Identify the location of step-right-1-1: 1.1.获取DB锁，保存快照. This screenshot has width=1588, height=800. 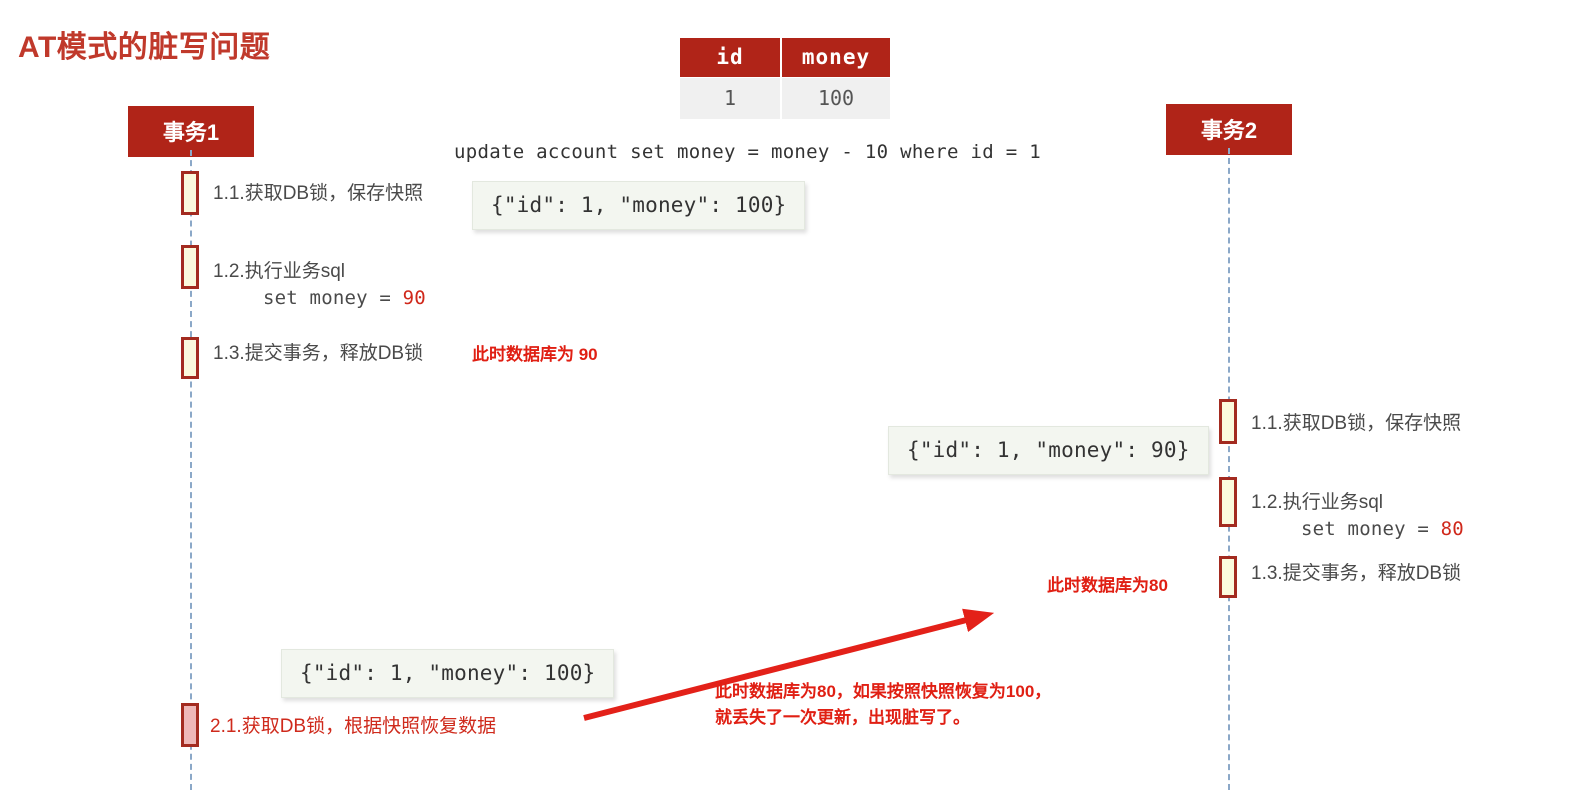
(1356, 423).